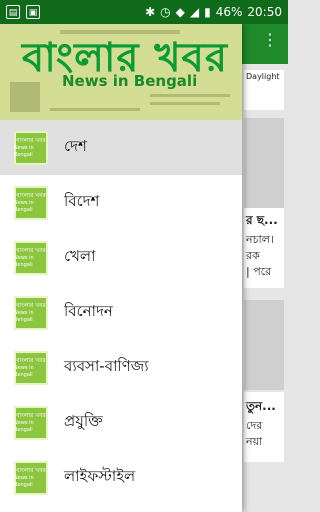 Image resolution: width=320 pixels, height=512 pixels. I want to click on menu-item-lifestyle: বাংলার খবর News in Bengali লাইফস্টাইল, so click(121, 477).